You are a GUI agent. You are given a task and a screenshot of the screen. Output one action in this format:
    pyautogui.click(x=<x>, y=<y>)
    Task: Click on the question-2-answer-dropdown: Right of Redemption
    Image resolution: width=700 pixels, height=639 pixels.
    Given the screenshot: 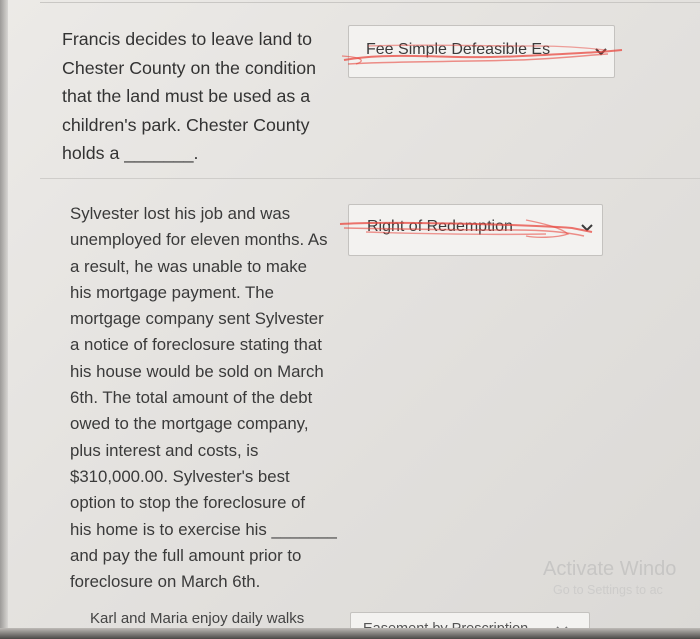 What is the action you would take?
    pyautogui.click(x=475, y=230)
    